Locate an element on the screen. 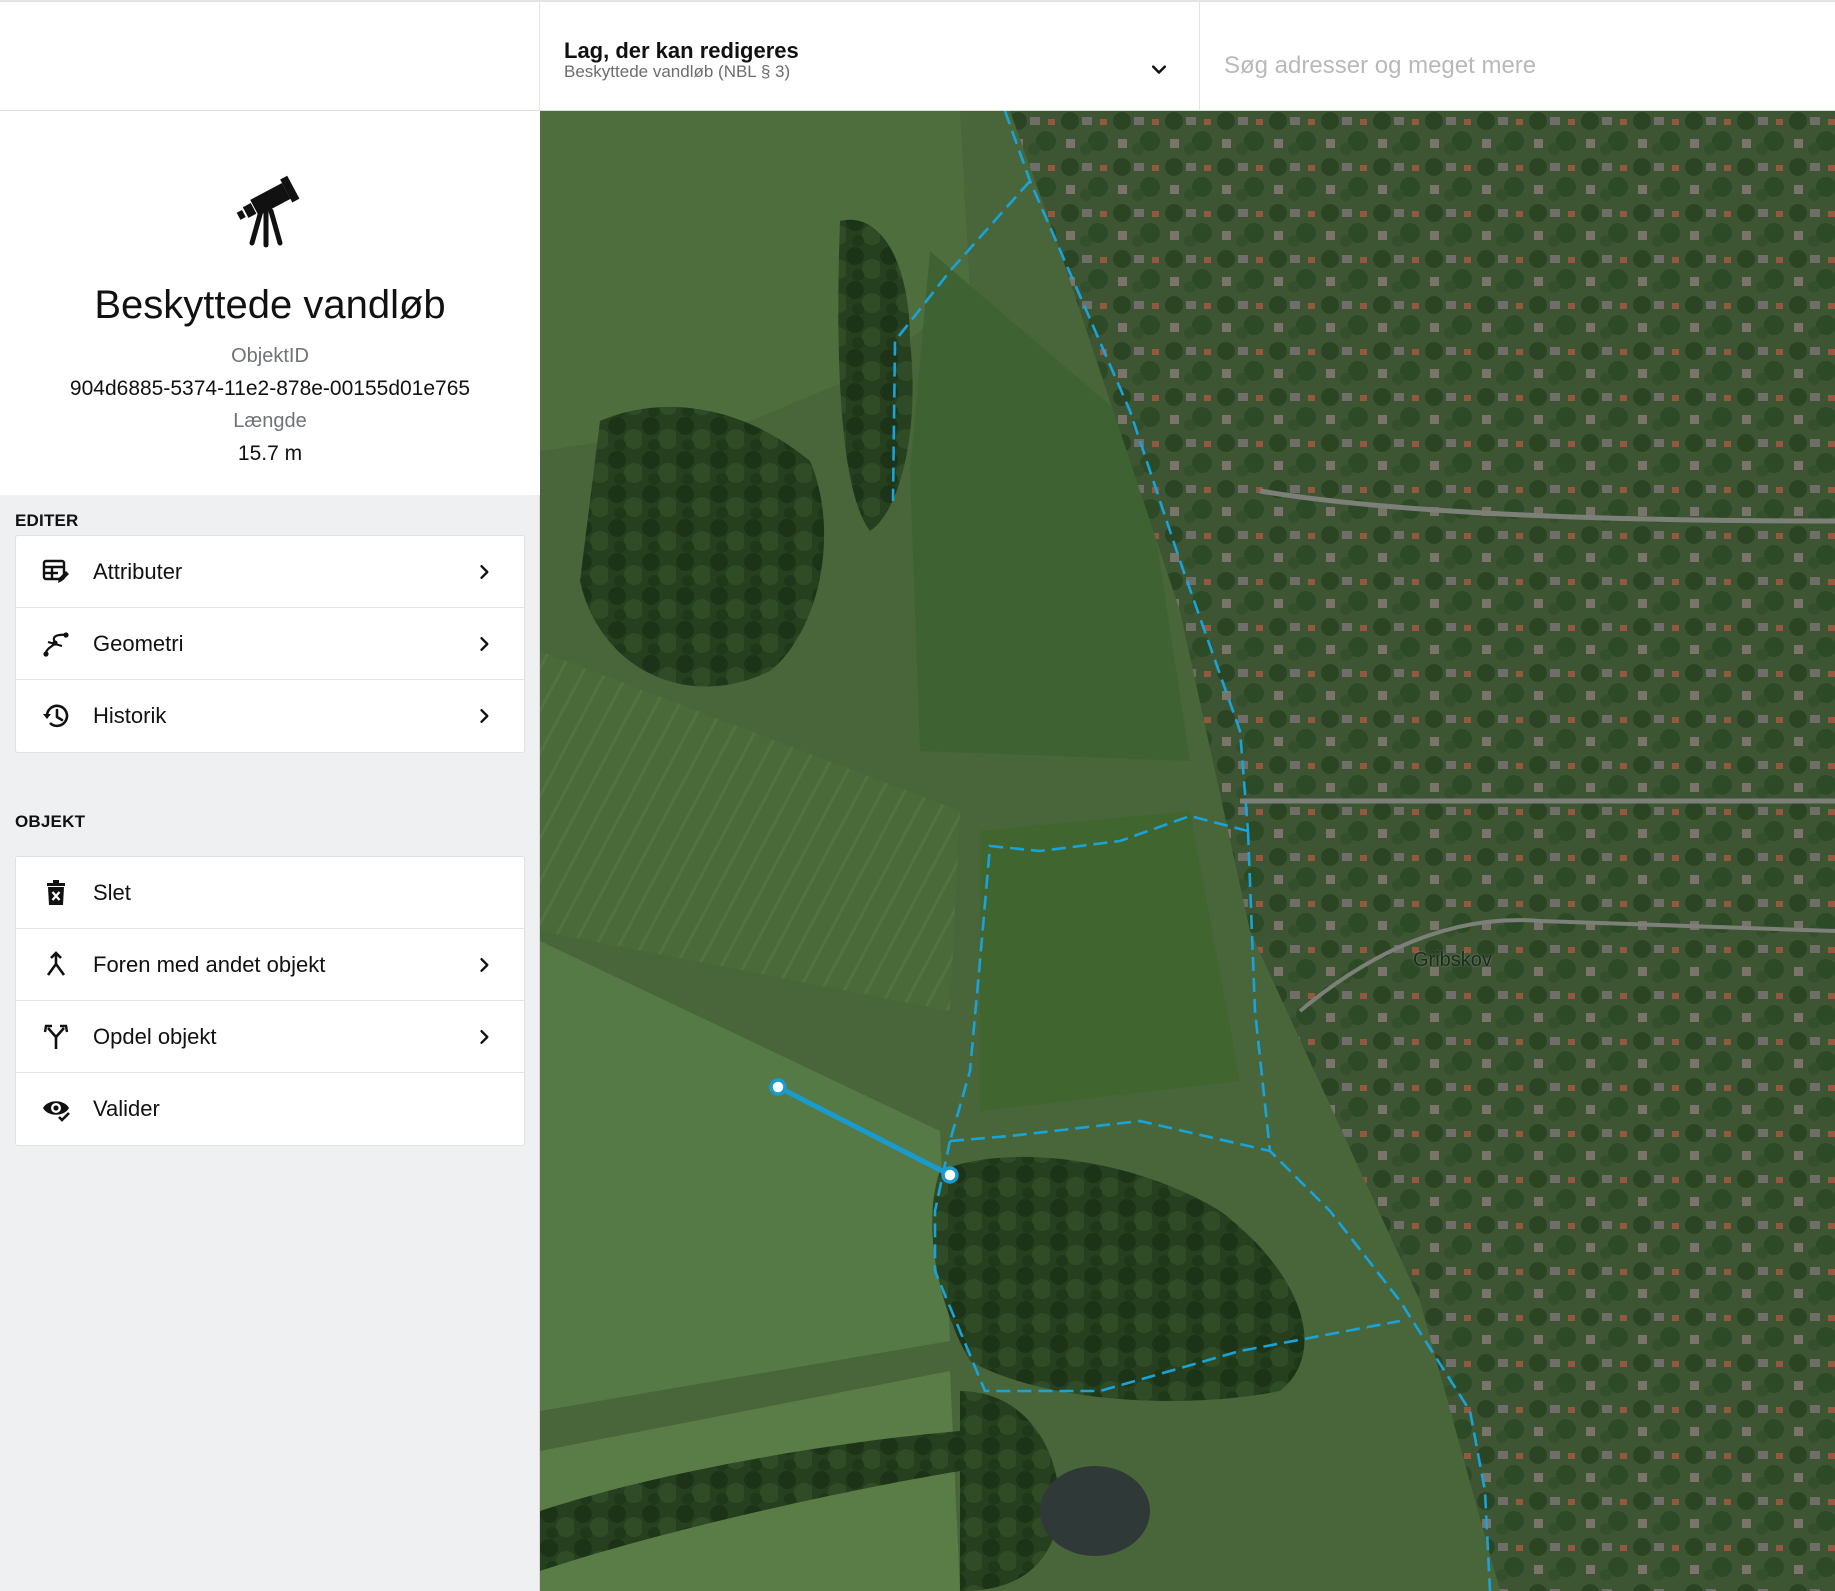  search-input is located at coordinates (1514, 66).